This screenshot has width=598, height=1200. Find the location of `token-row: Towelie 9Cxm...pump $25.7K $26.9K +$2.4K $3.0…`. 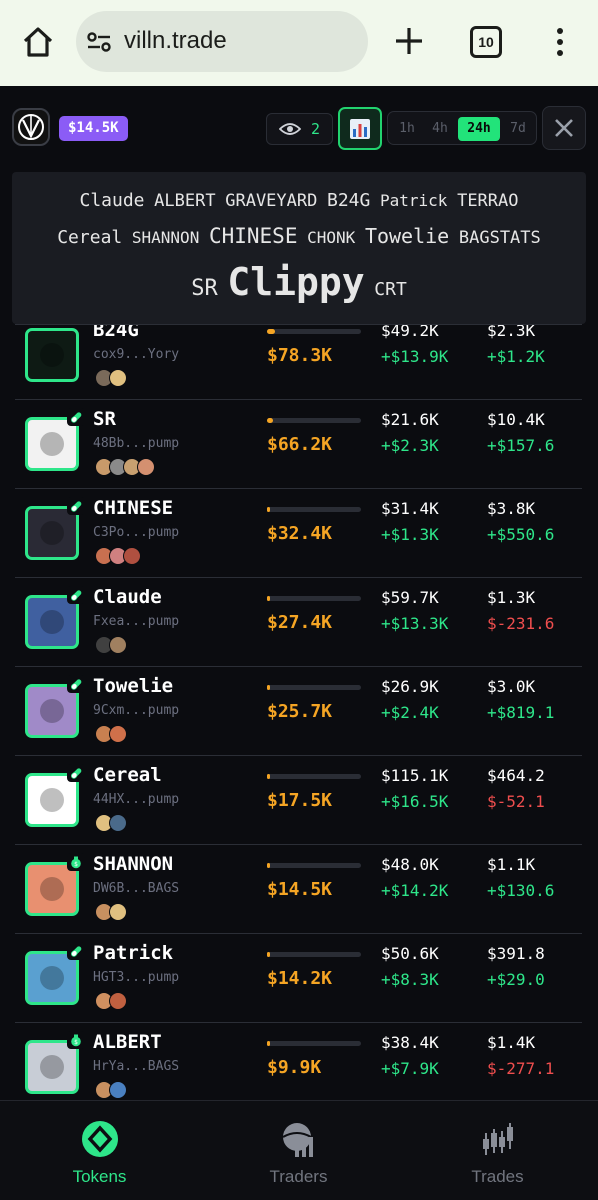

token-row: Towelie 9Cxm...pump $25.7K $26.9K +$2.4K $3.0… is located at coordinates (298, 711).